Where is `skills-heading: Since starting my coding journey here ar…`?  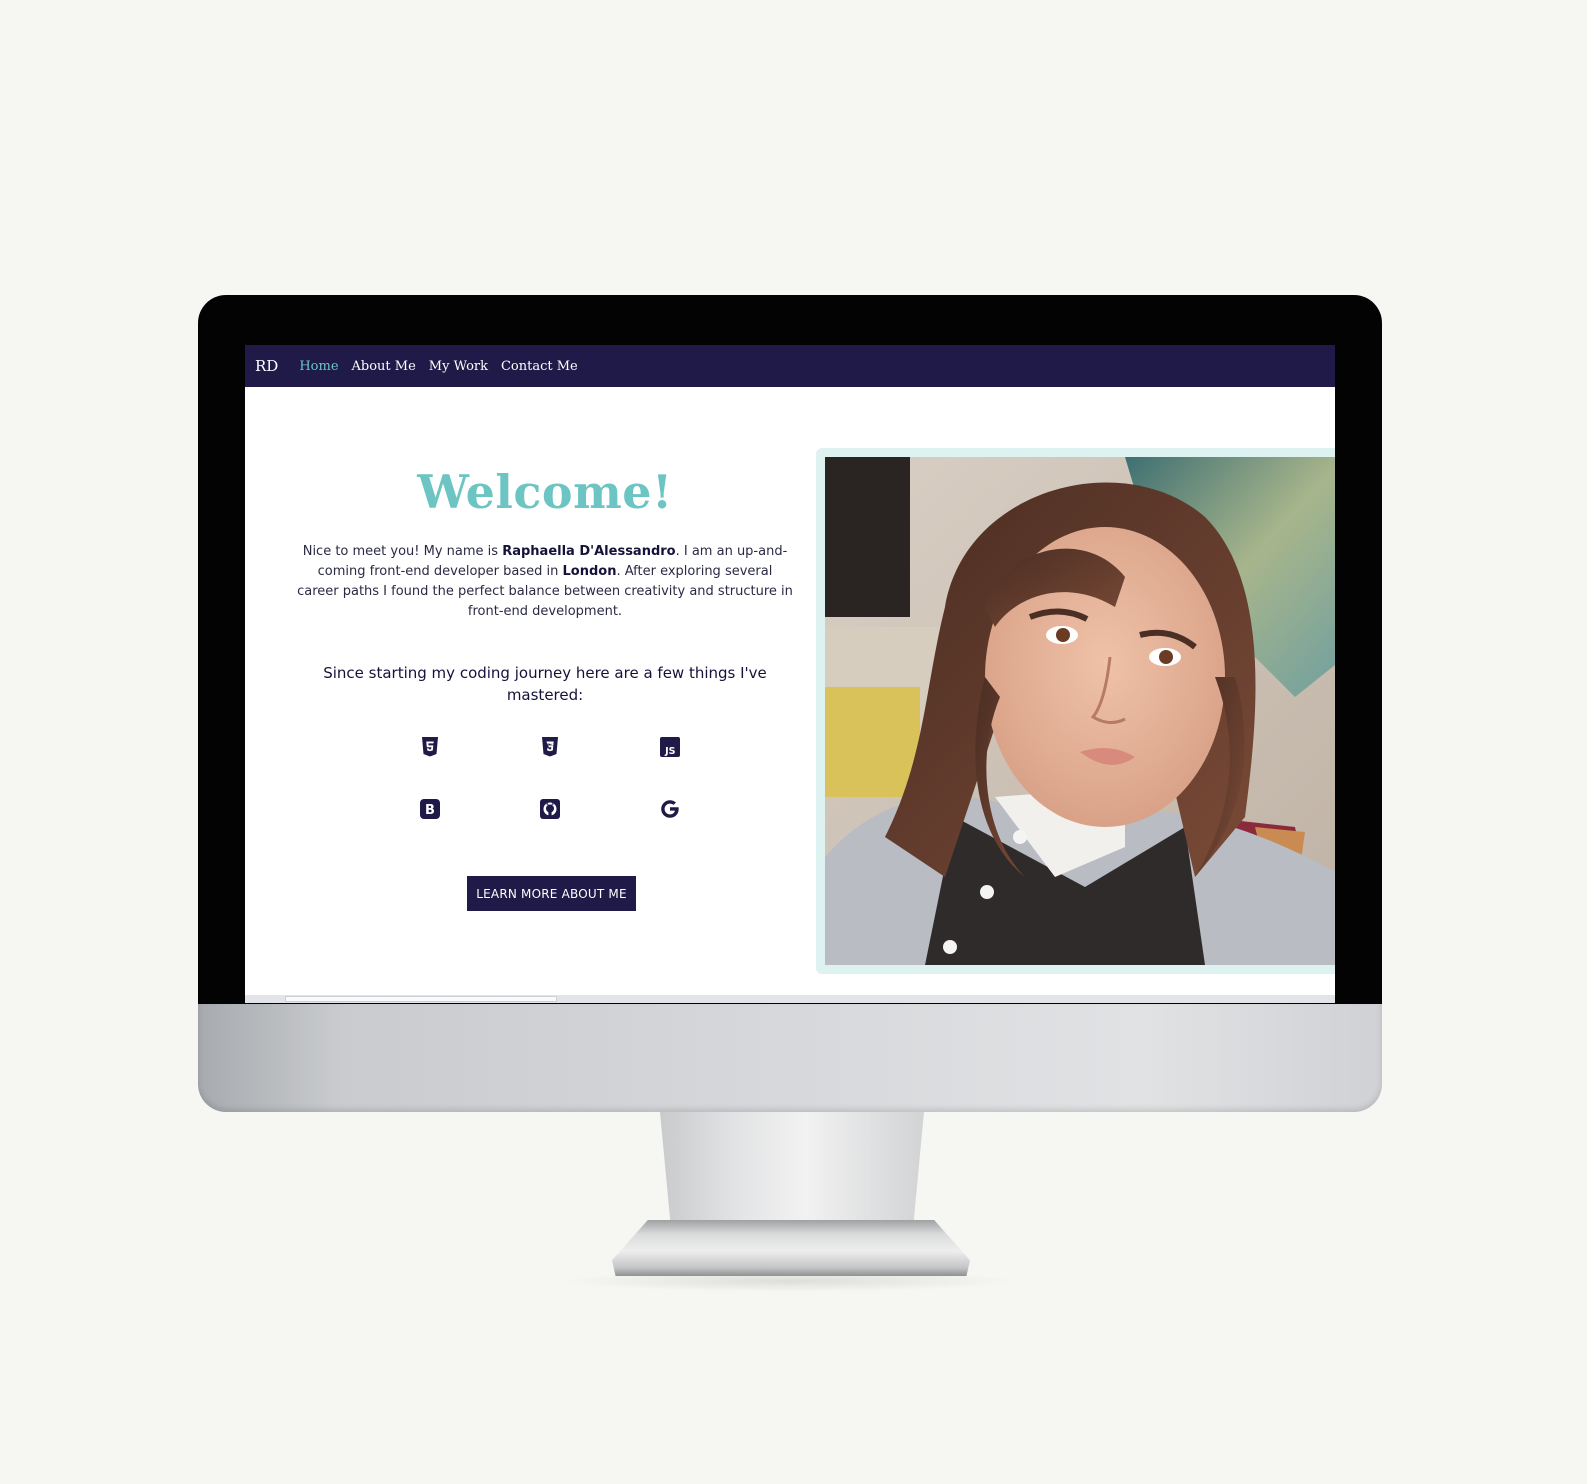
skills-heading: Since starting my coding journey here ar… is located at coordinates (545, 684).